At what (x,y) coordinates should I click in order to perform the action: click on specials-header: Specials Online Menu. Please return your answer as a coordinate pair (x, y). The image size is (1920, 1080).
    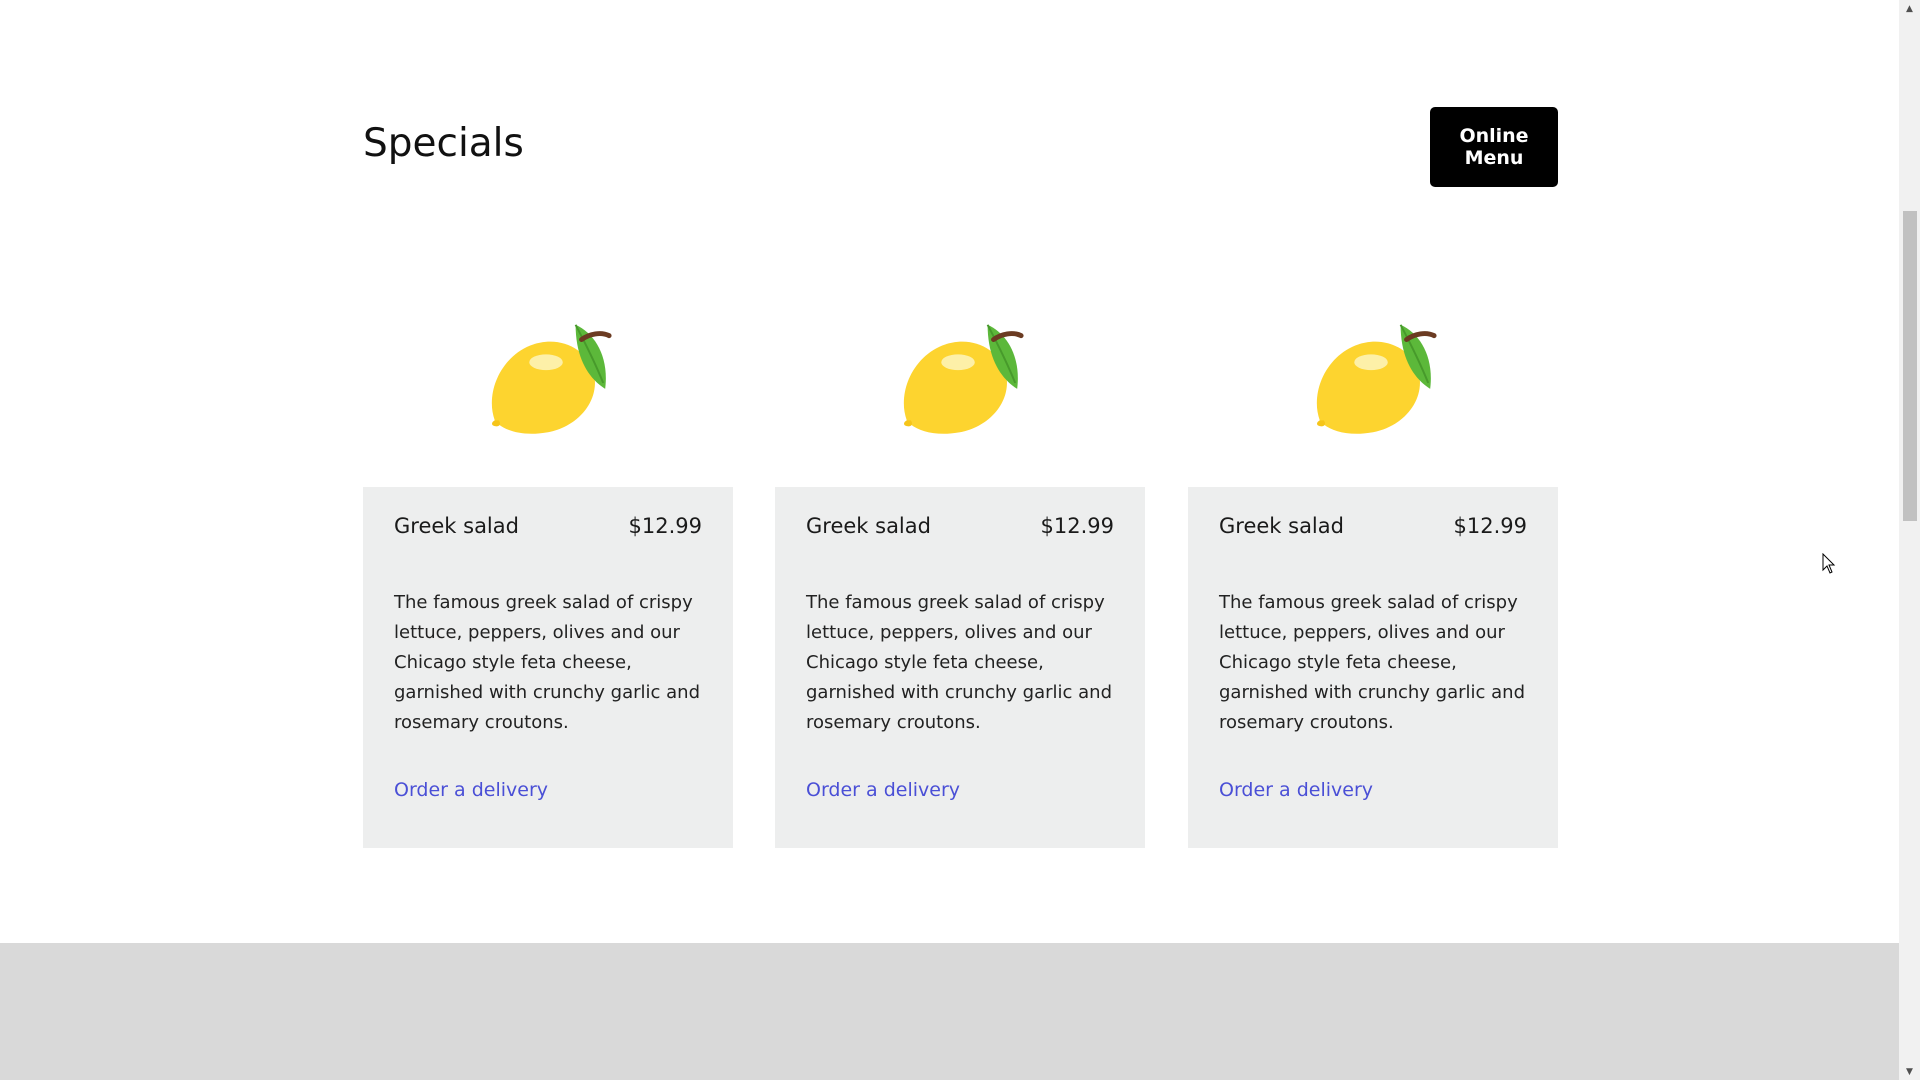
    Looking at the image, I should click on (960, 147).